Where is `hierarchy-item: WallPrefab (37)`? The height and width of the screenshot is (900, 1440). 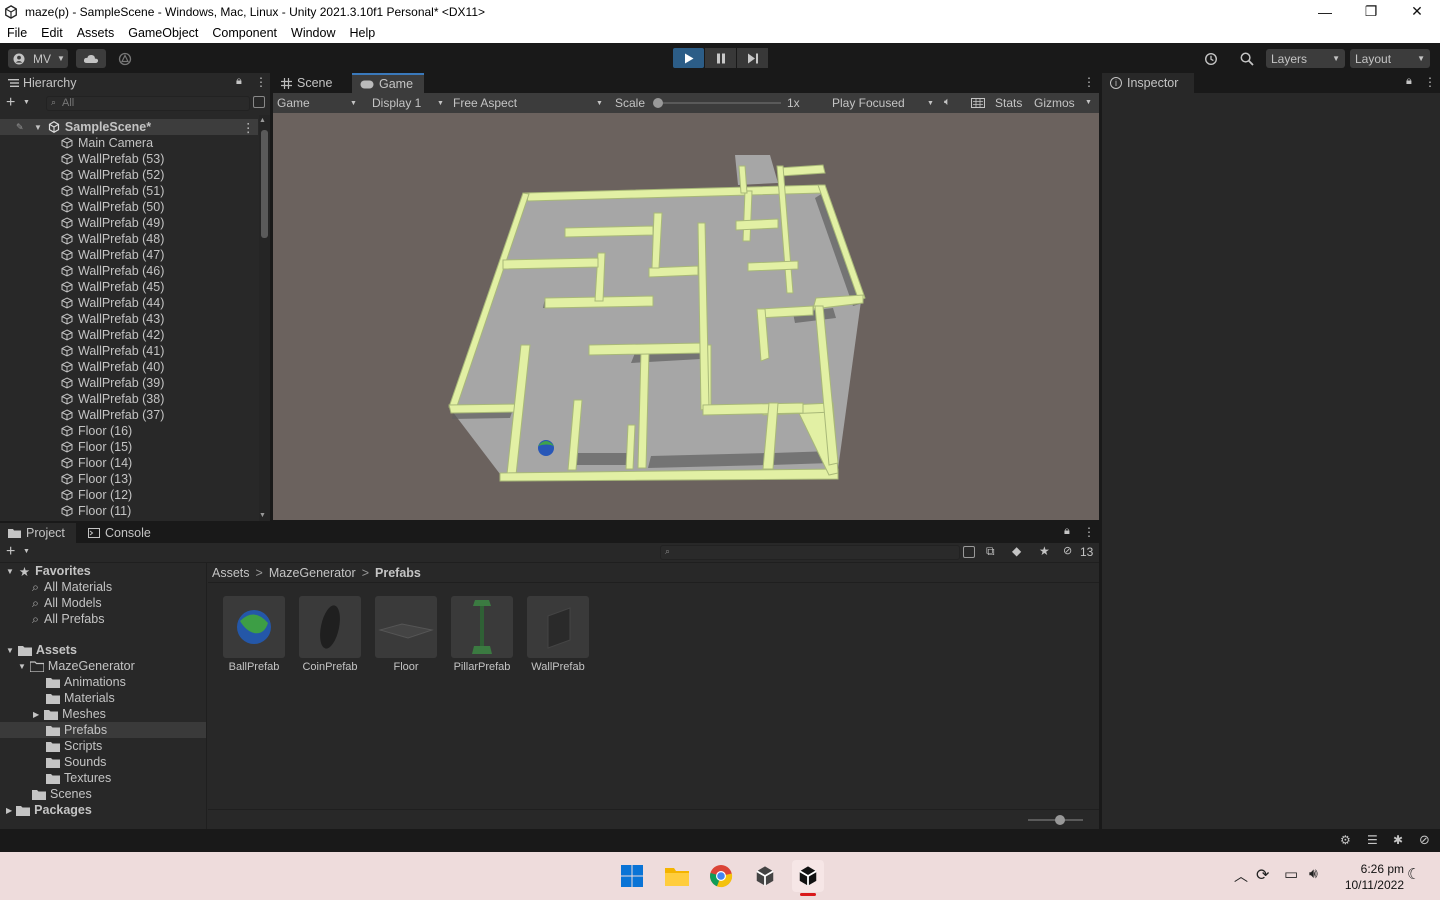 hierarchy-item: WallPrefab (37) is located at coordinates (129, 415).